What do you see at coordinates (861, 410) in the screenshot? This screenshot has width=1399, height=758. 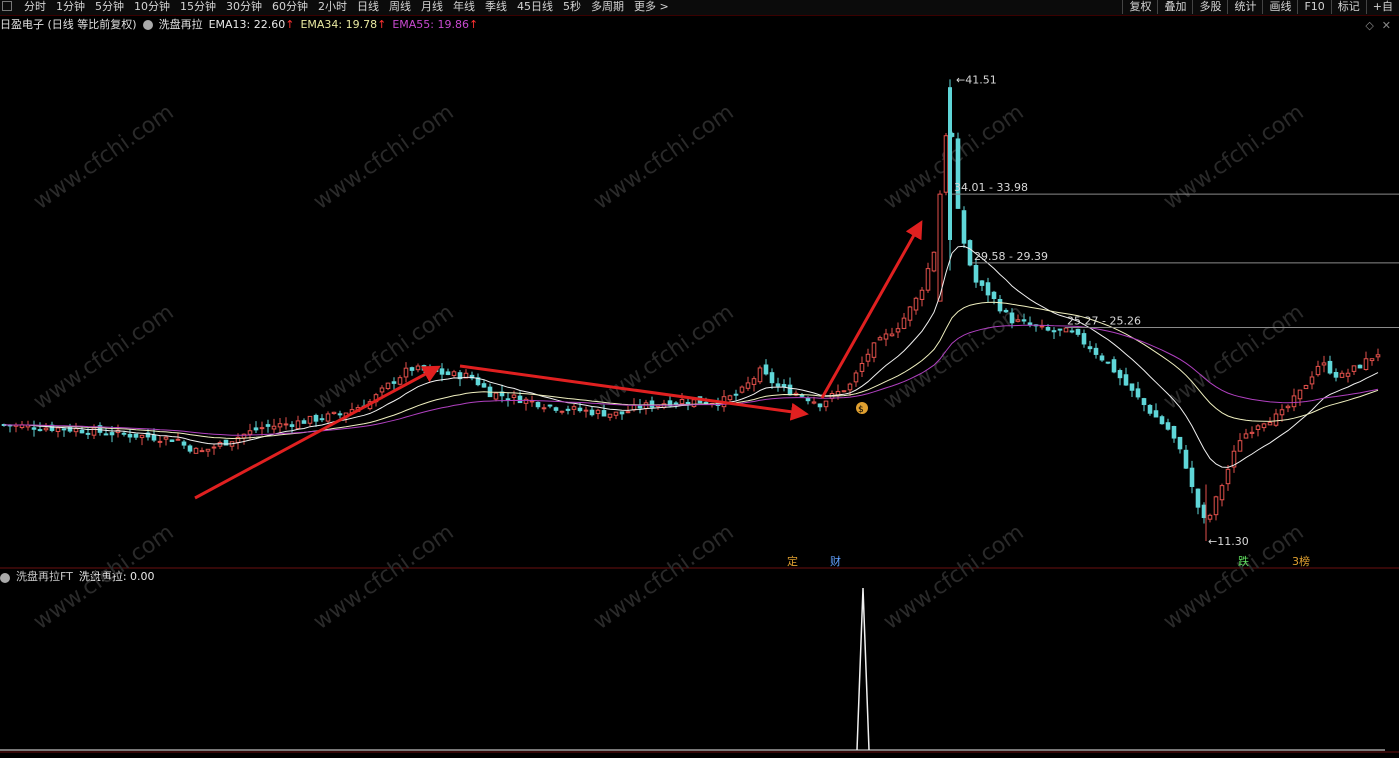 I see `money-bag-symbol: $` at bounding box center [861, 410].